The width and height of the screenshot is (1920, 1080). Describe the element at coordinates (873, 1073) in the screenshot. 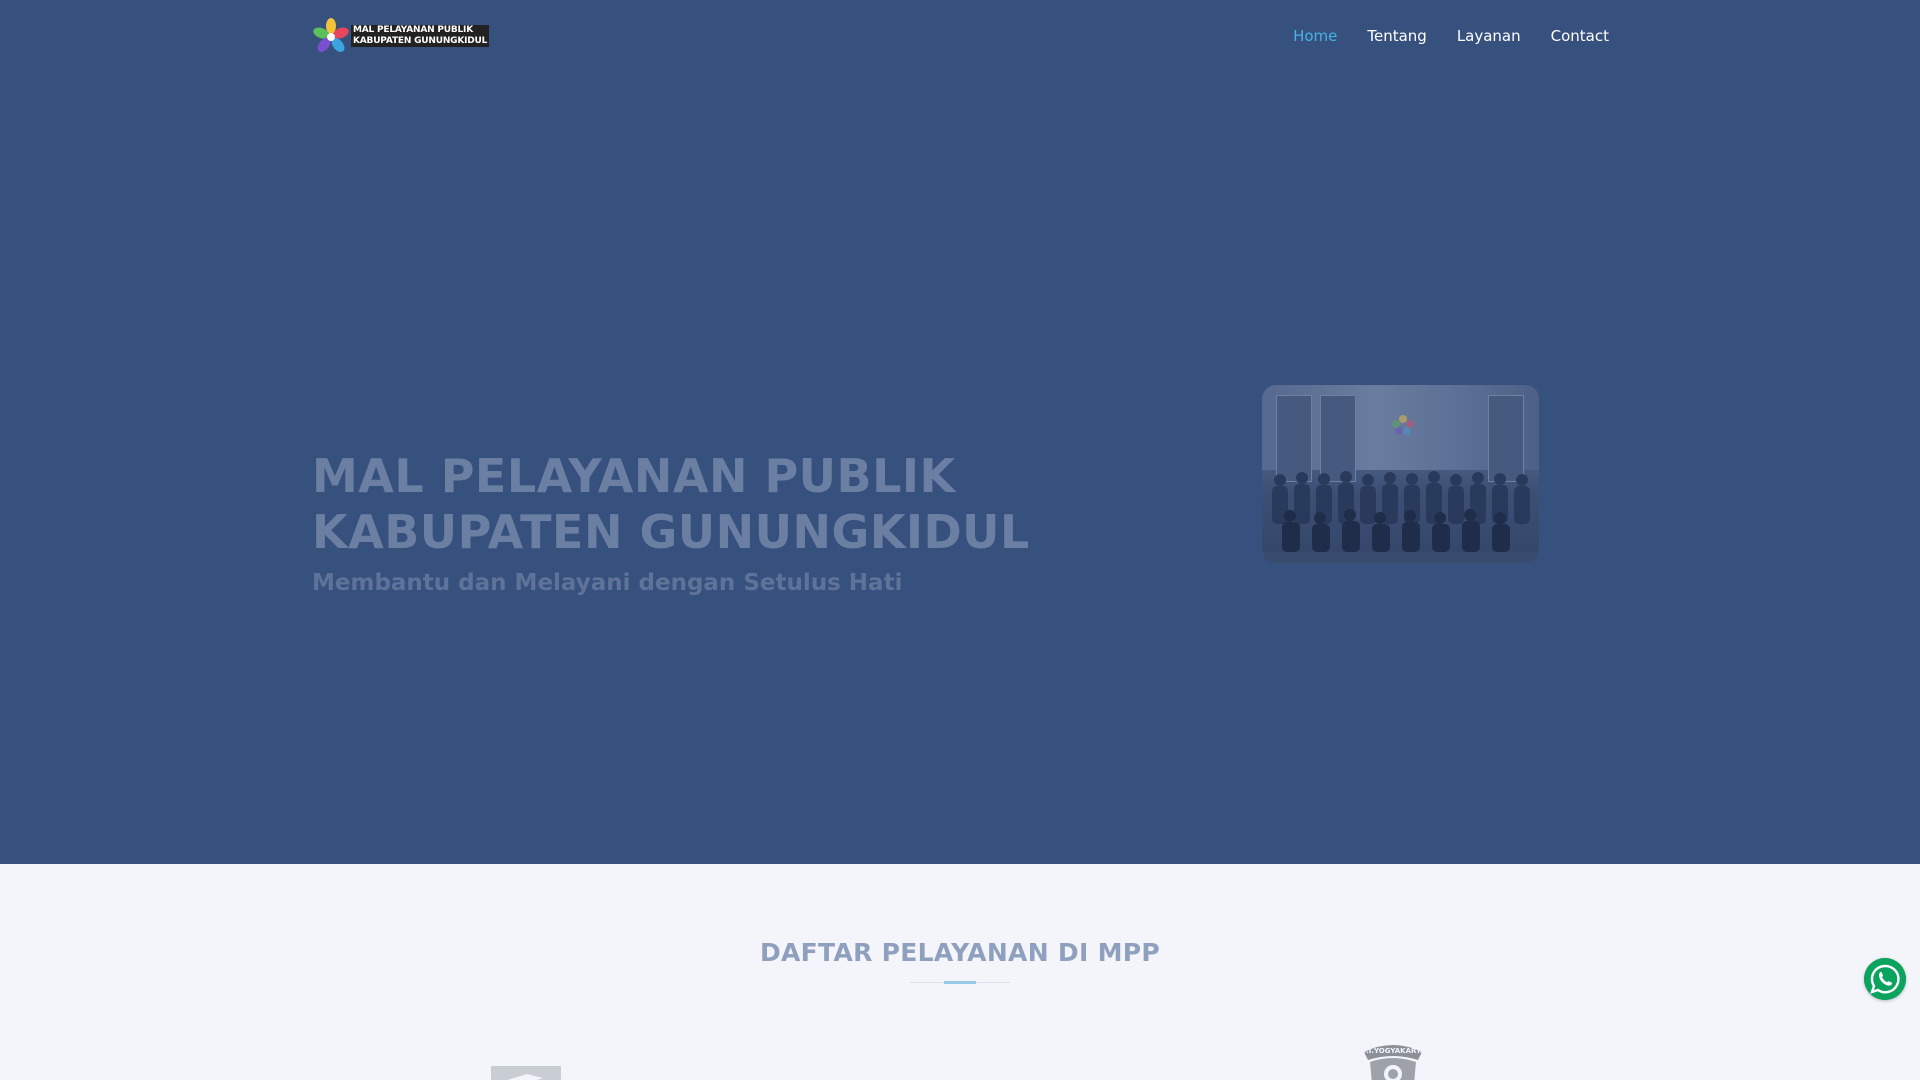

I see `emblem-logo-icon` at that location.